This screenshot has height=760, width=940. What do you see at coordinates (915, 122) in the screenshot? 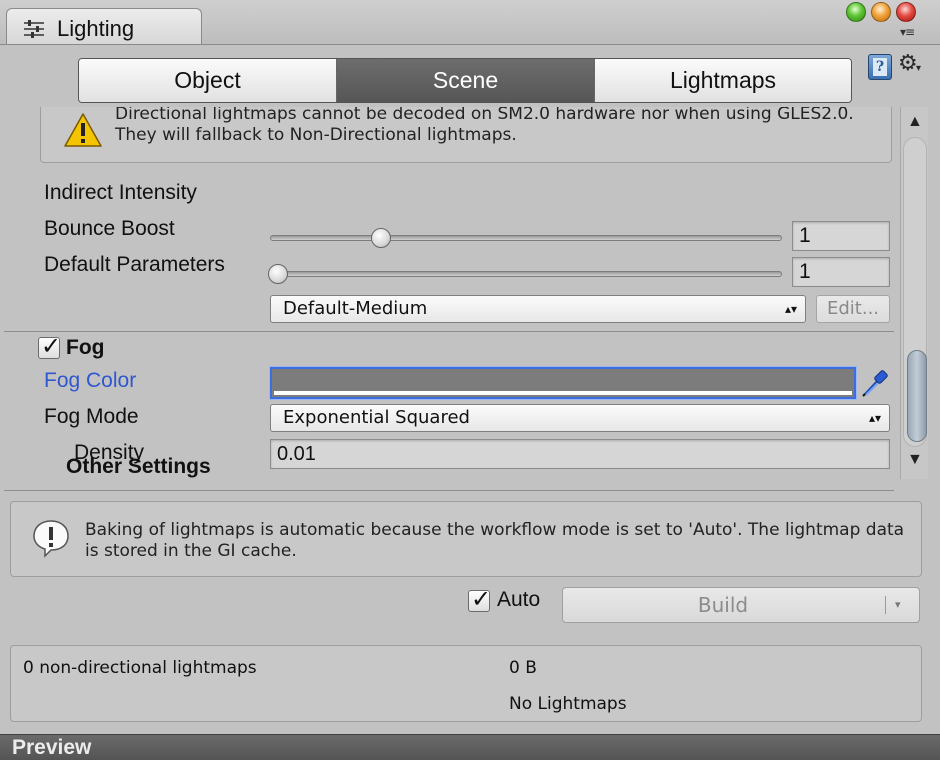
I see `scroll-up-arrow-icon: ▲` at bounding box center [915, 122].